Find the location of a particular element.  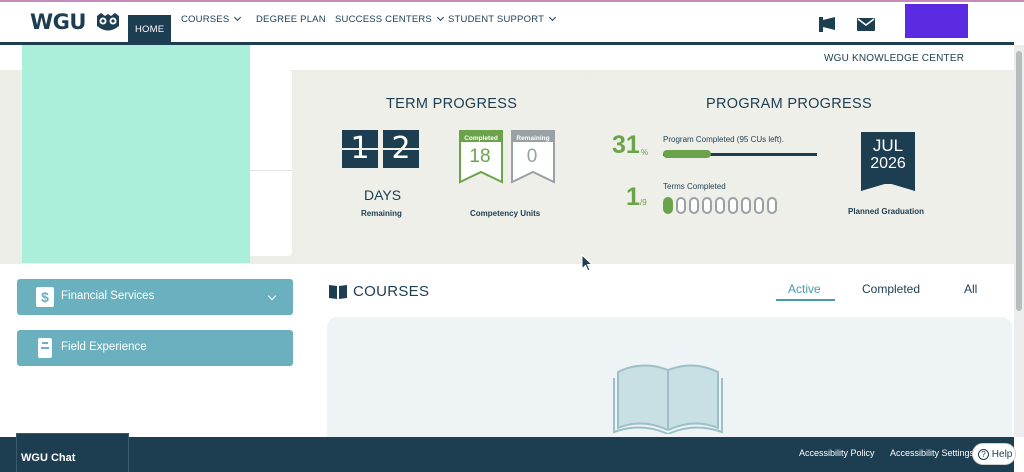

terms-total: /9 is located at coordinates (643, 202).